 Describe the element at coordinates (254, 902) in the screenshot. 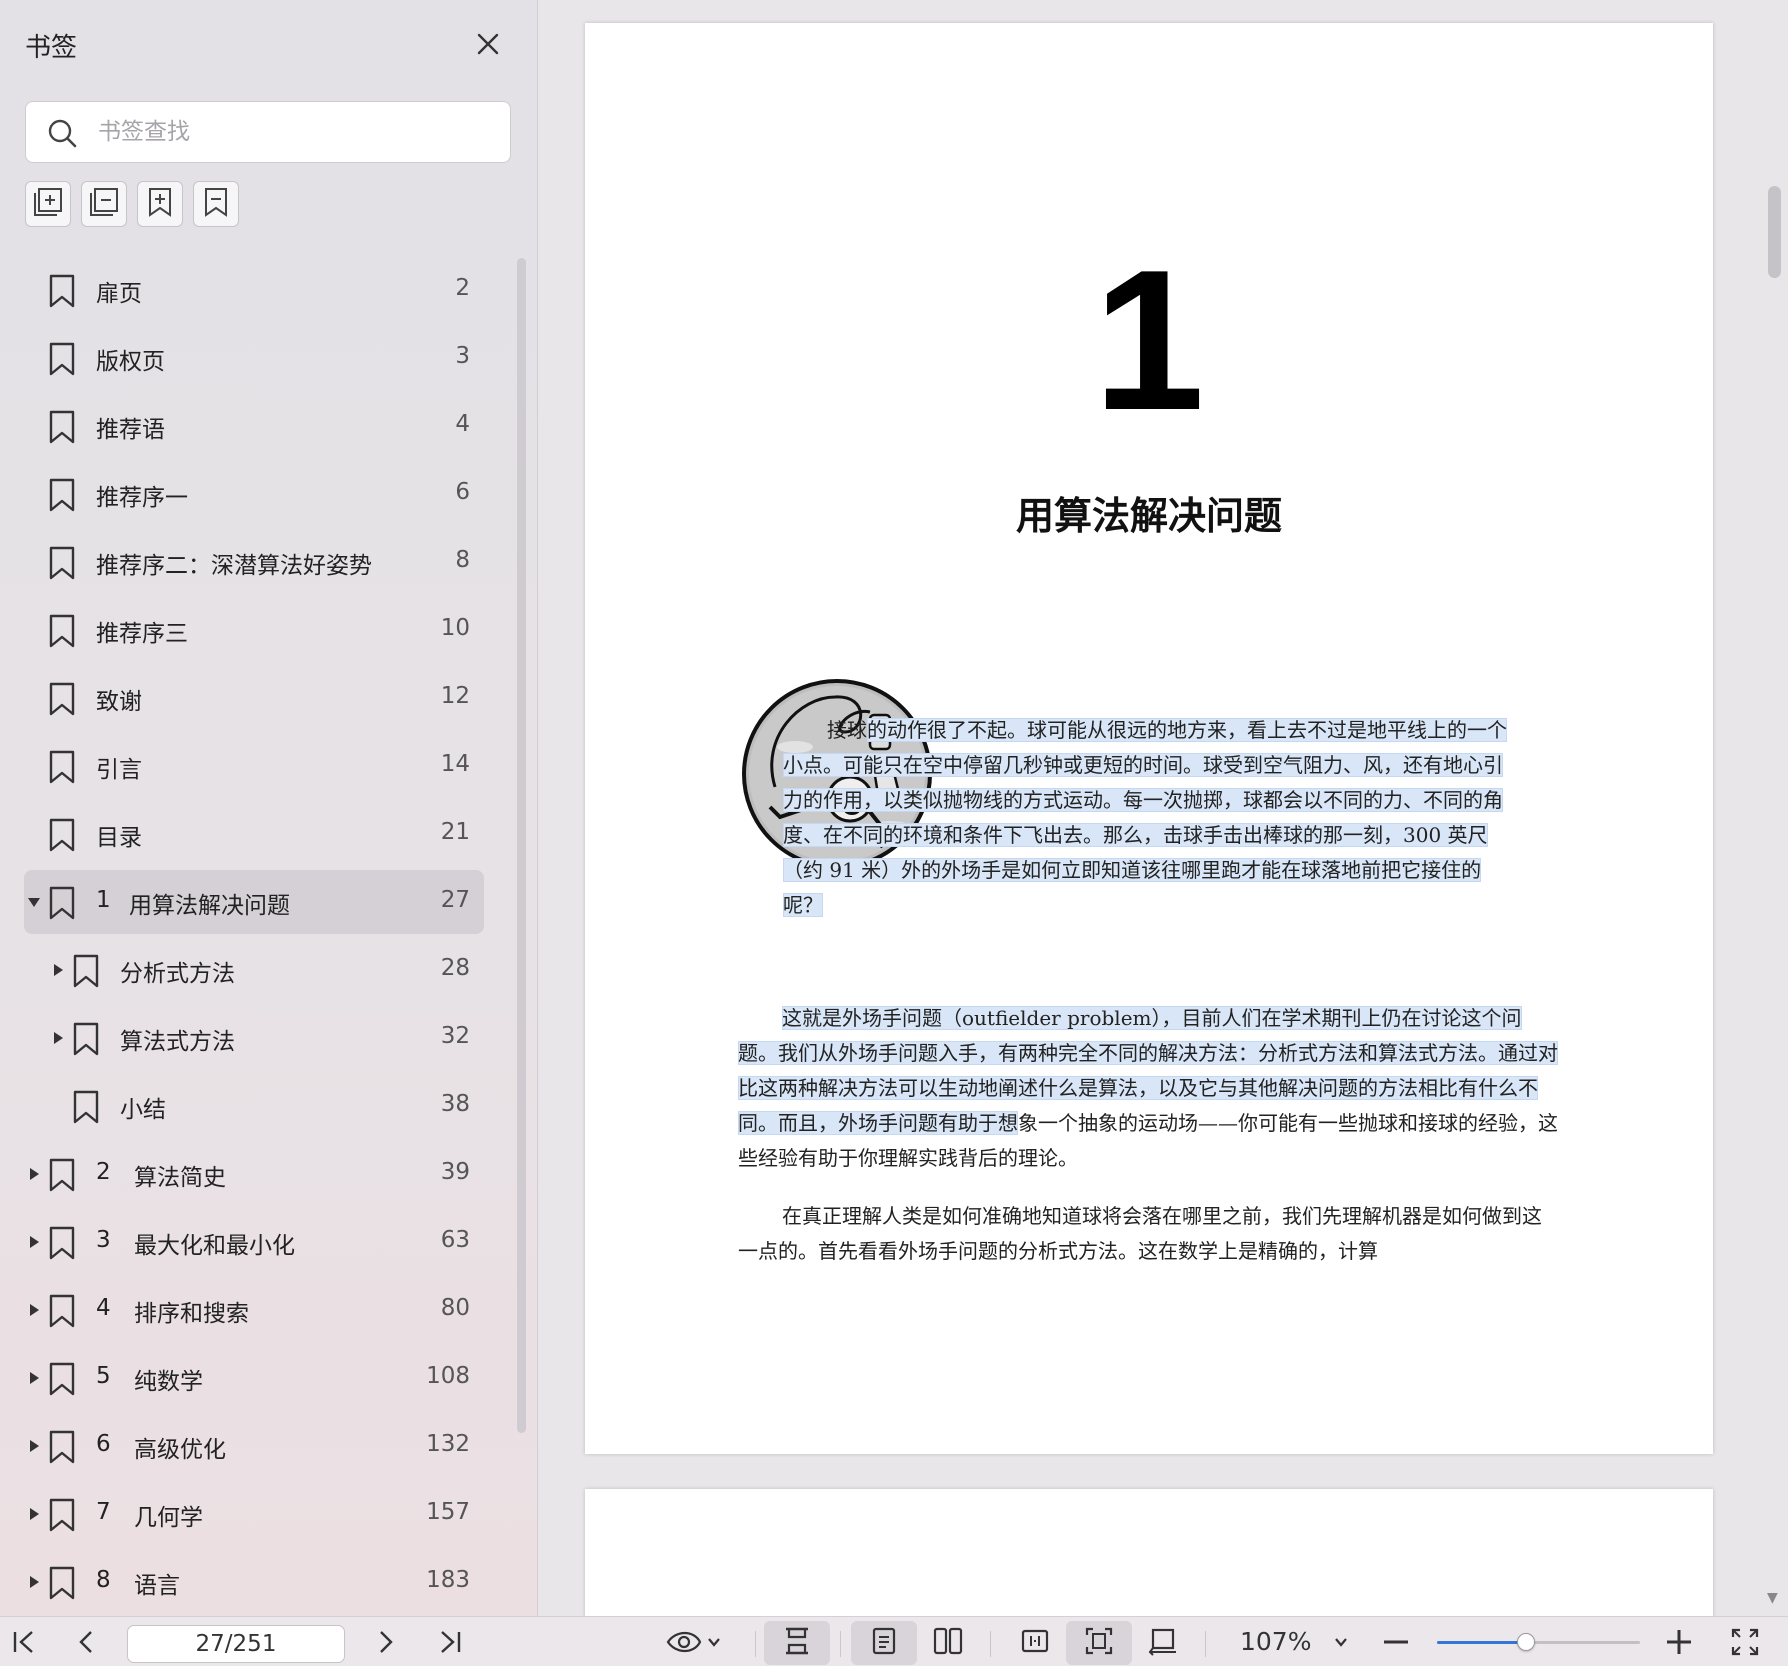

I see `bookmark-item: 1 用算法解决问题 27` at that location.